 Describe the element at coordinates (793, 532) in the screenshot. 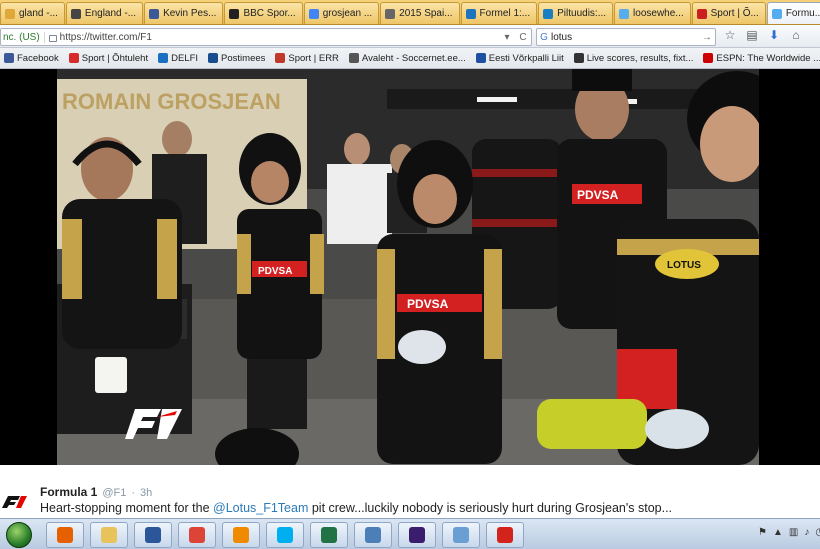

I see `network-tray-icon: ▥` at that location.